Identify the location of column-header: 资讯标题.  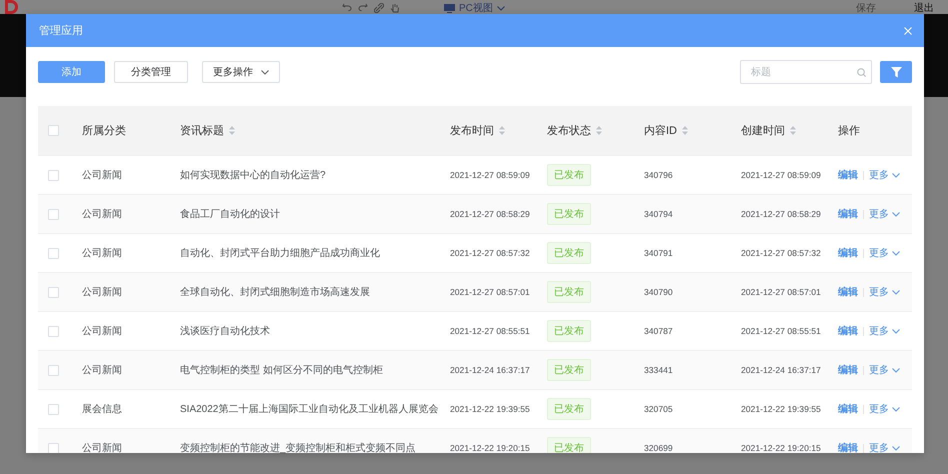
(202, 130).